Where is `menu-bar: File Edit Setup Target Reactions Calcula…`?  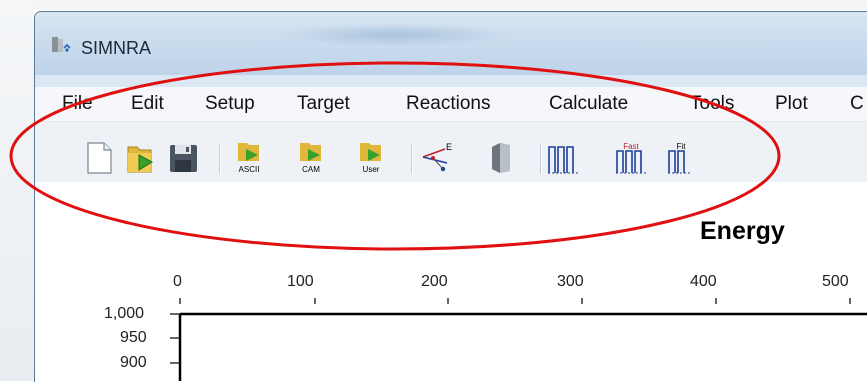 menu-bar: File Edit Setup Target Reactions Calcula… is located at coordinates (451, 104).